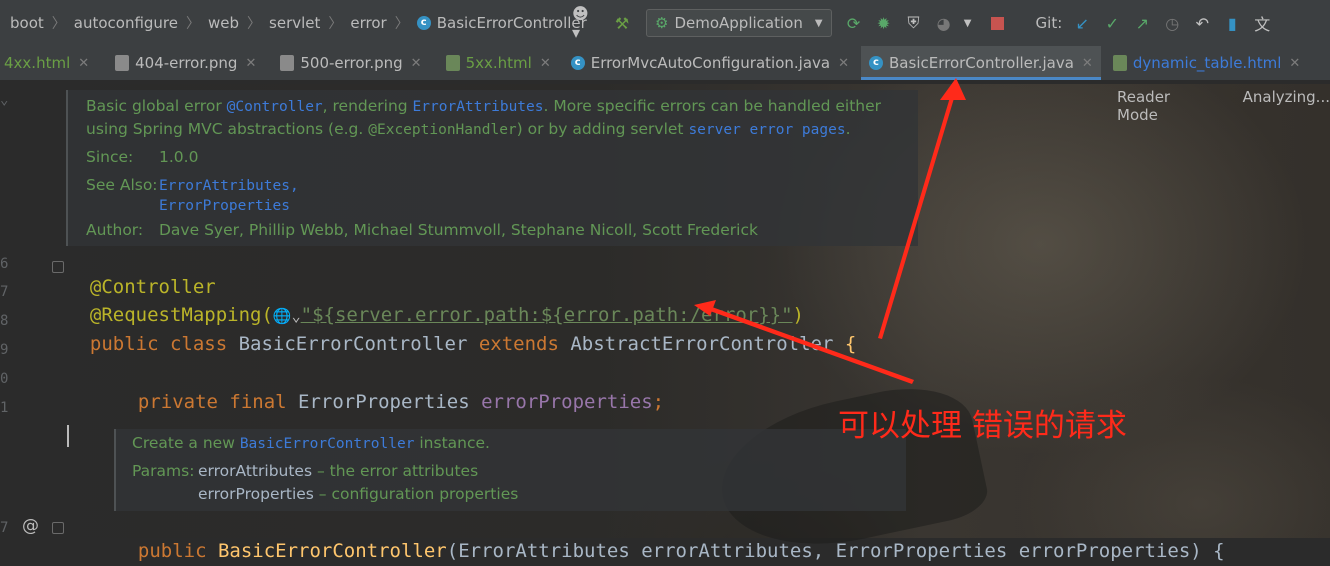  I want to click on annotation-text: 可以处理 错误的请求, so click(982, 426).